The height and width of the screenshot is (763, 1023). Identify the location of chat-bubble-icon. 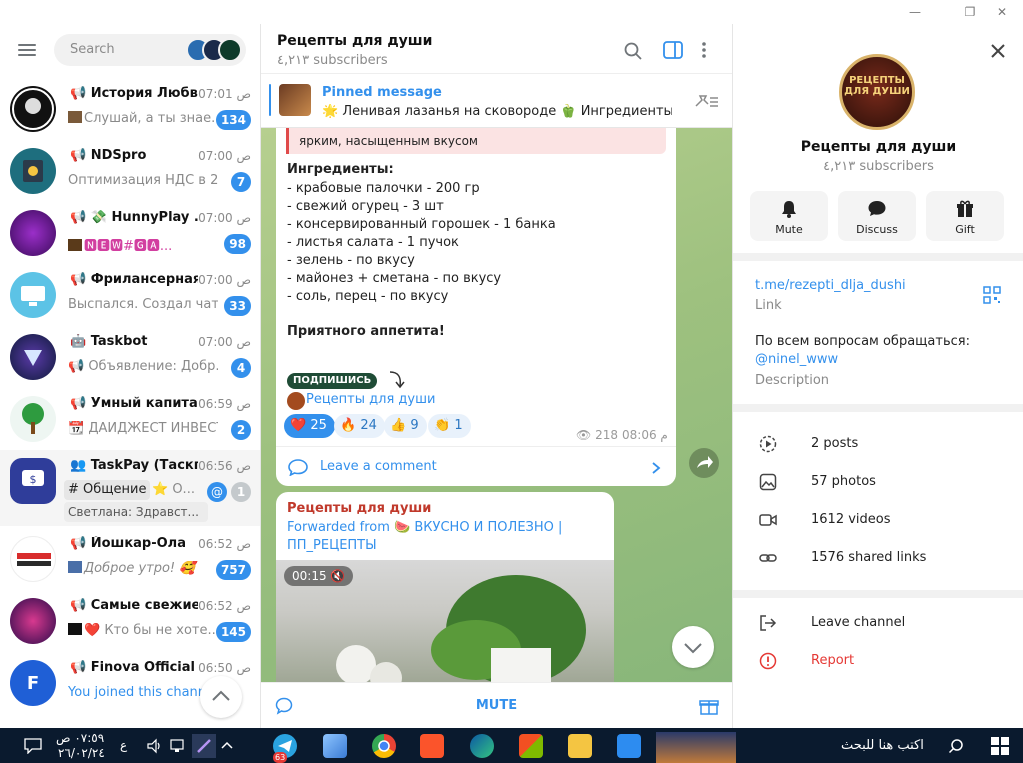
(877, 208).